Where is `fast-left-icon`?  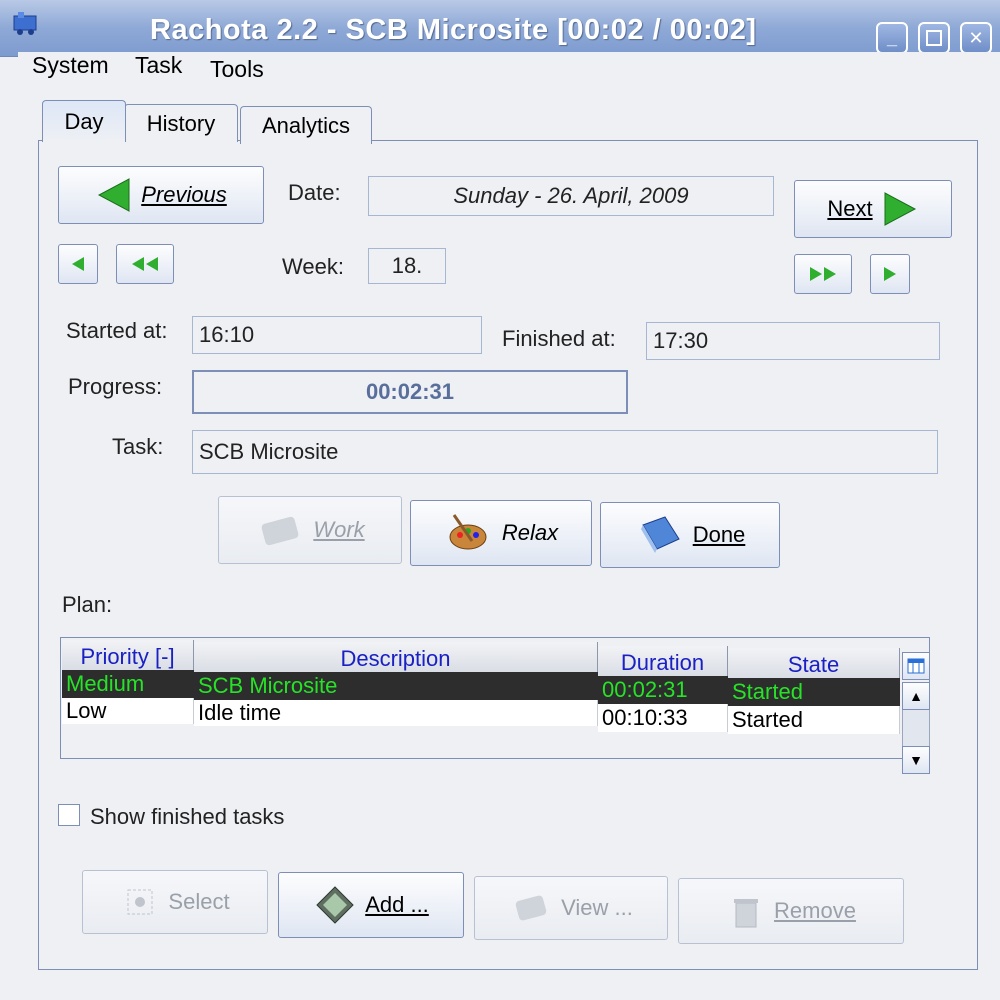
fast-left-icon is located at coordinates (145, 264).